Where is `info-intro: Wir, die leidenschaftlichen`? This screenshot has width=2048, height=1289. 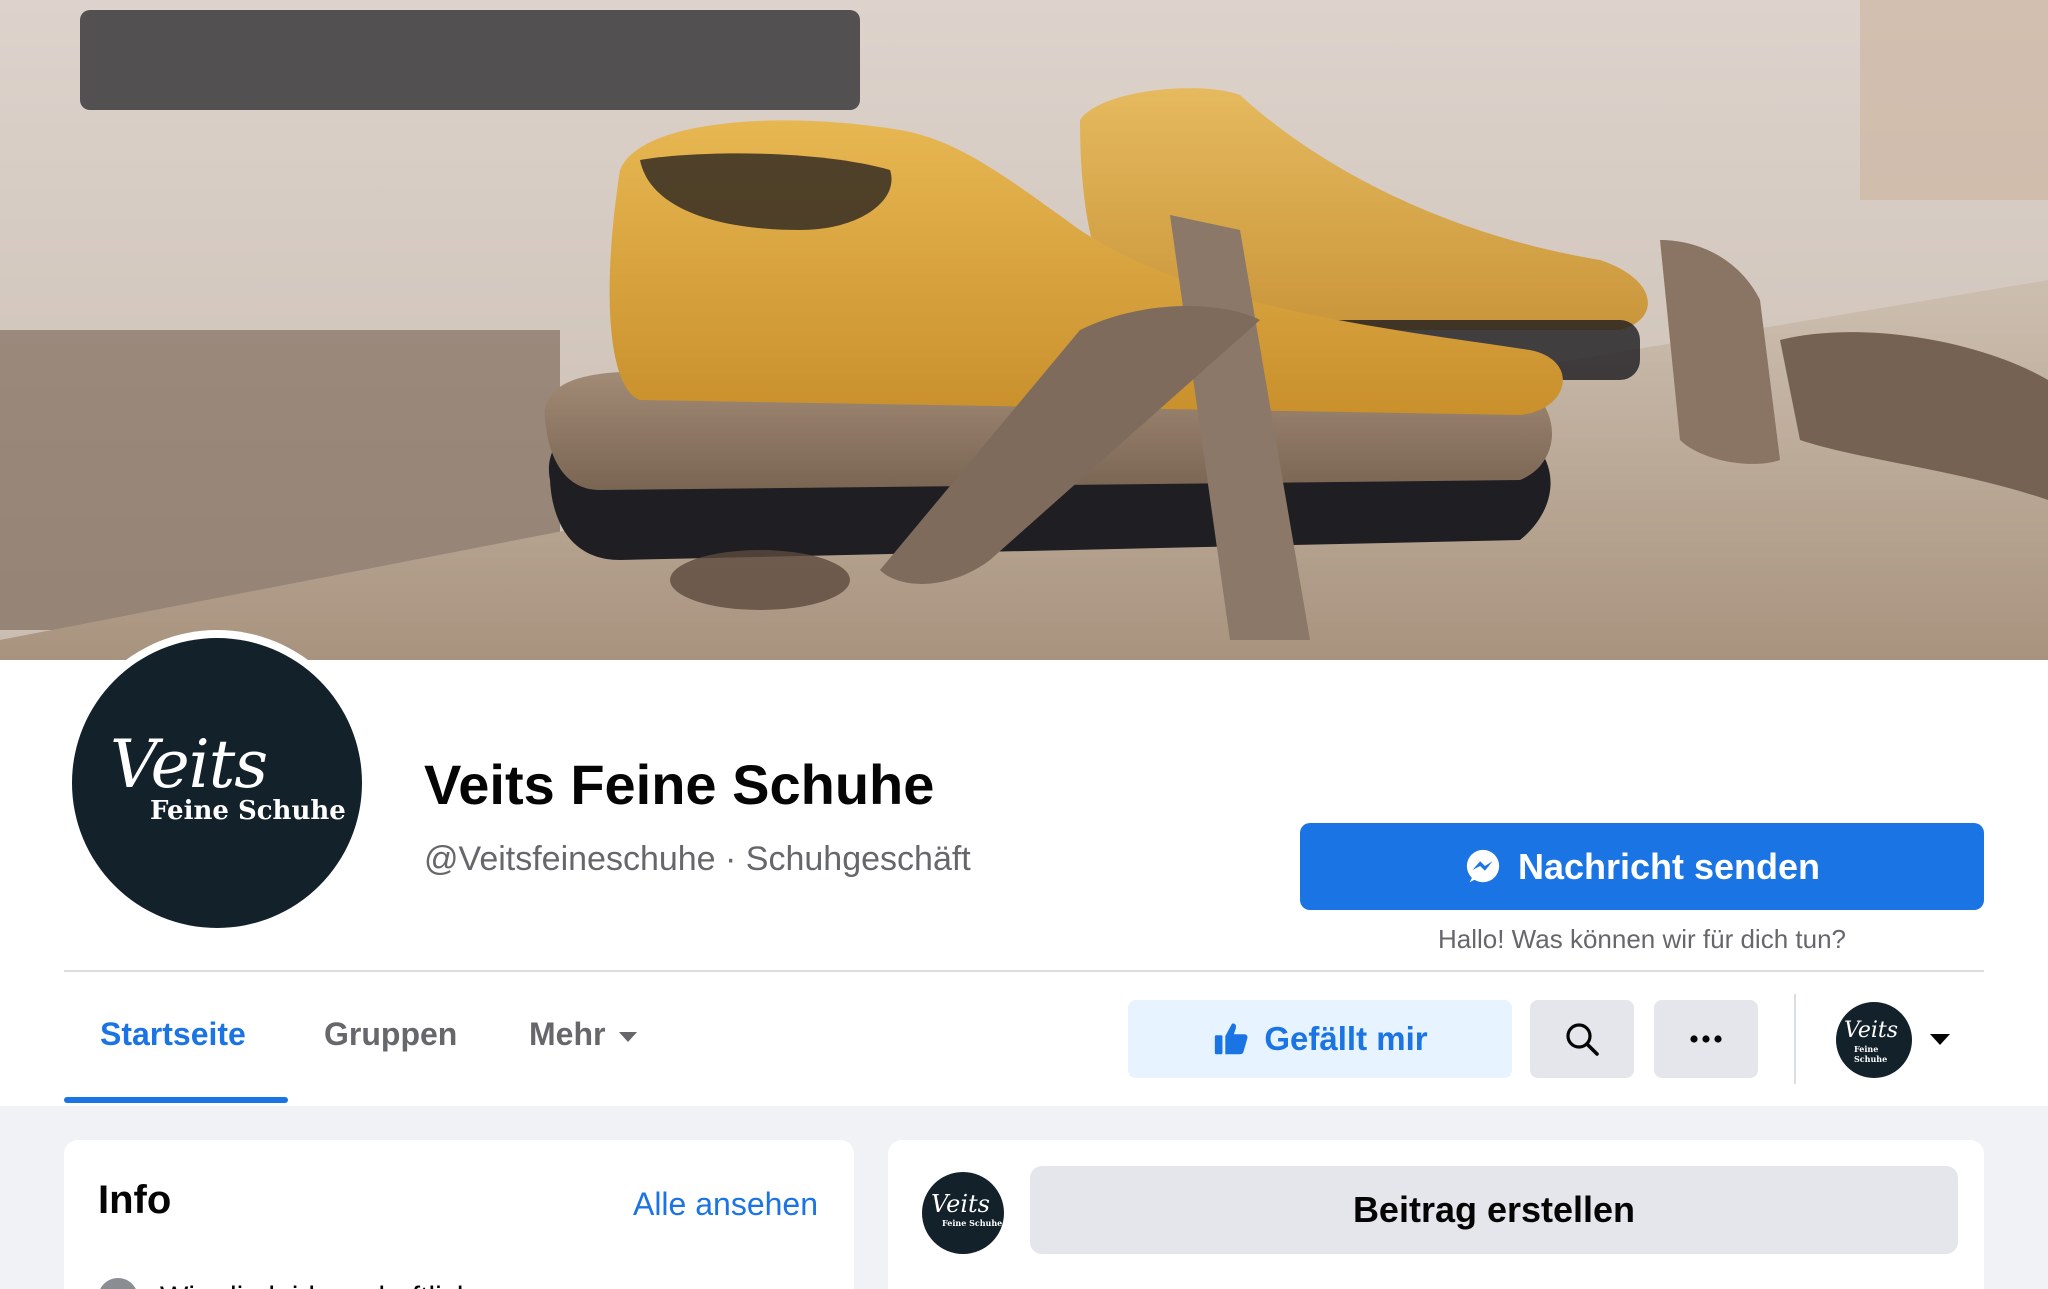
info-intro: Wir, die leidenschaftlichen is located at coordinates (302, 1283).